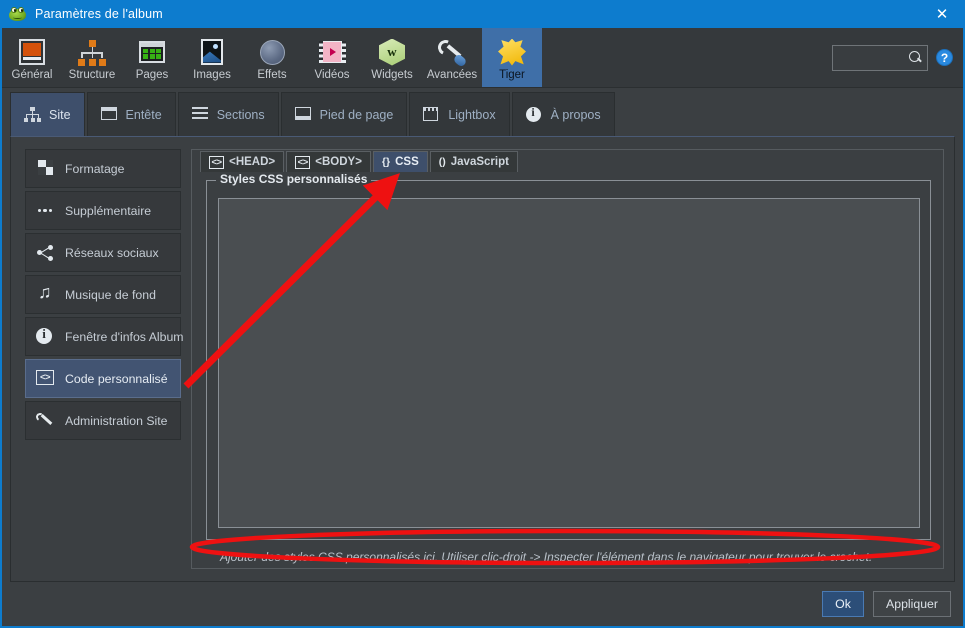  I want to click on music-note-icon, so click(45, 293).